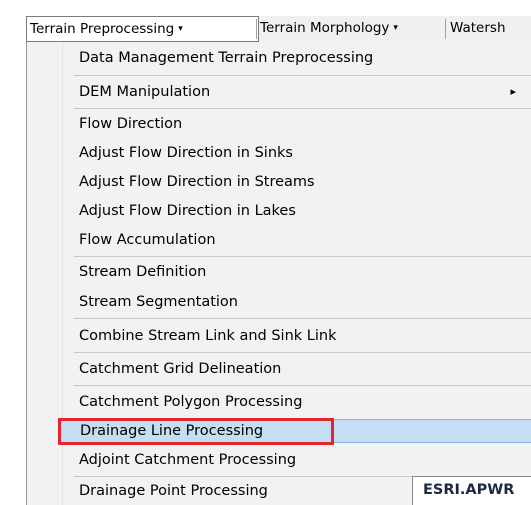  What do you see at coordinates (297, 240) in the screenshot?
I see `menu-item-flow-accumulation: Flow Accumulation` at bounding box center [297, 240].